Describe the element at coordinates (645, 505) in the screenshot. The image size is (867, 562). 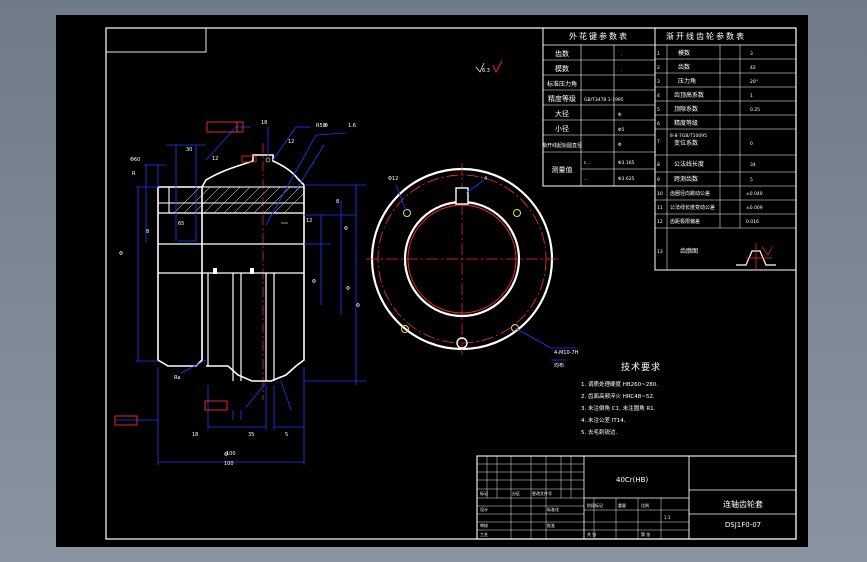
I see `svg-text: 比例` at that location.